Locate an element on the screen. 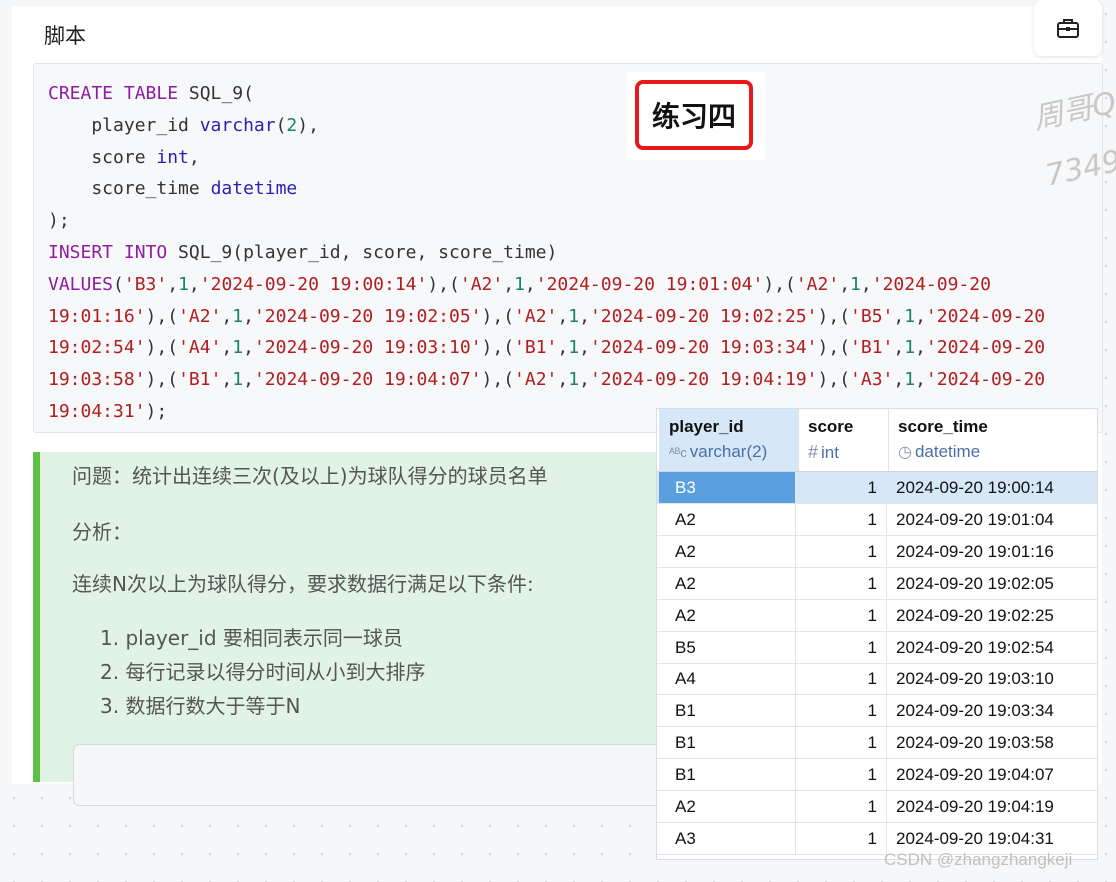 The image size is (1116, 882). code-token: 19:04:31' is located at coordinates (97, 411).